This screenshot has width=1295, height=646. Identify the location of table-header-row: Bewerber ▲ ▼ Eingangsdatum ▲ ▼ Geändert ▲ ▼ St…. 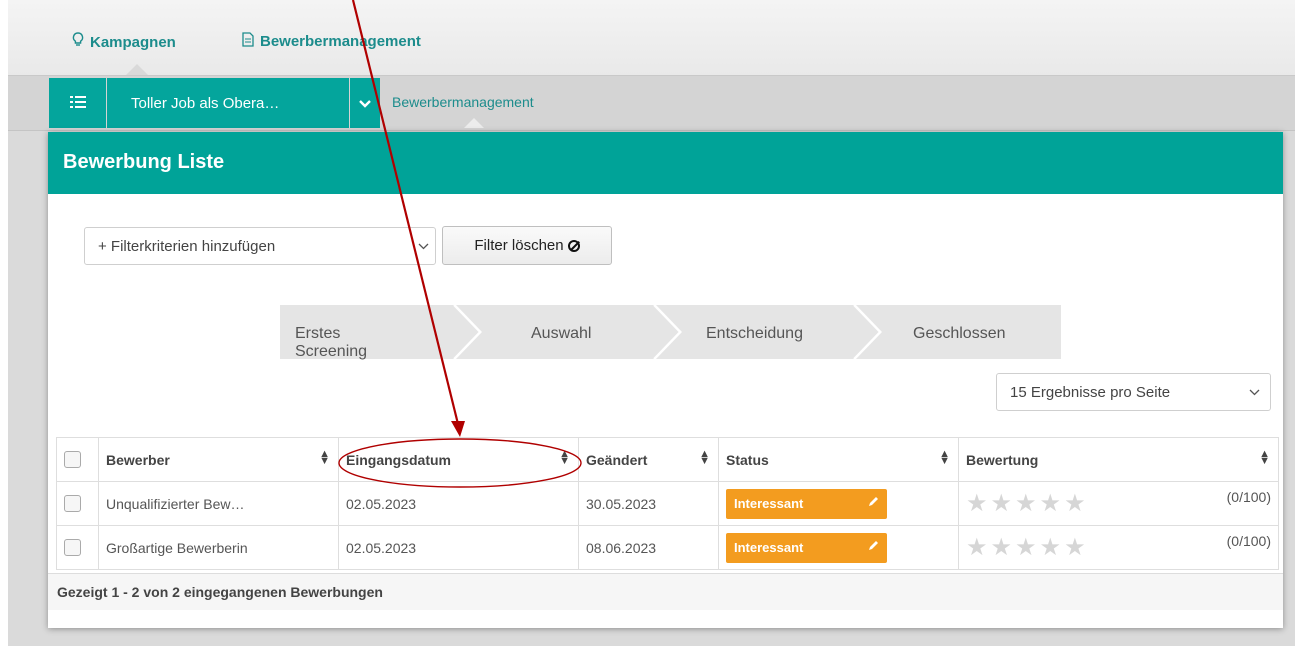
(667, 459).